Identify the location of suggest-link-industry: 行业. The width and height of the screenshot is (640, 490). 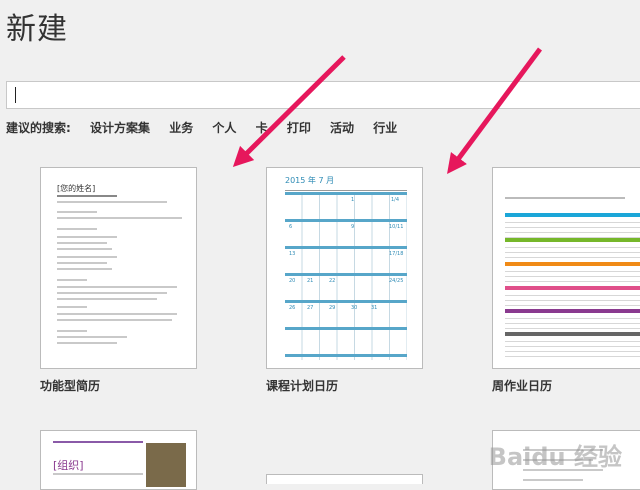
(385, 127).